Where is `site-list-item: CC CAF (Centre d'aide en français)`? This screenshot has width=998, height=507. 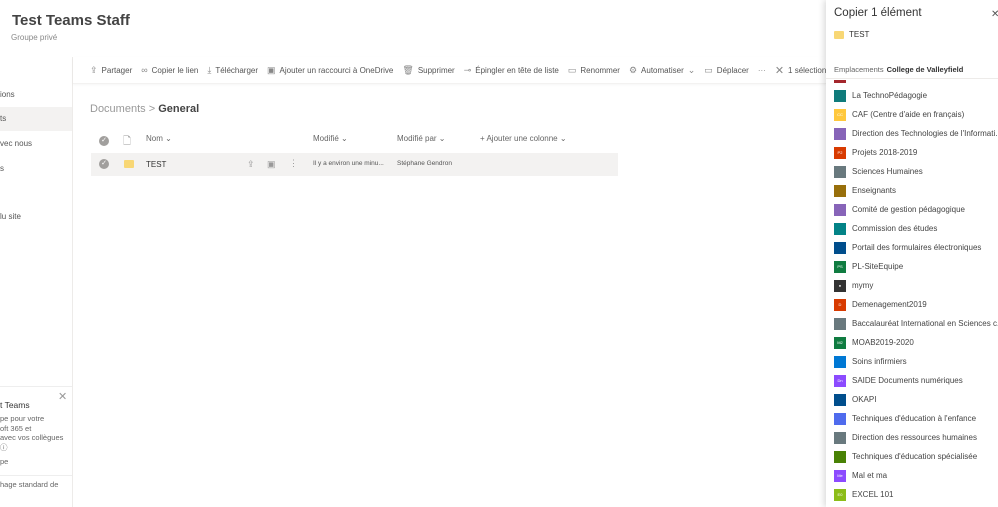
site-list-item: CC CAF (Centre d'aide en français) is located at coordinates (916, 114).